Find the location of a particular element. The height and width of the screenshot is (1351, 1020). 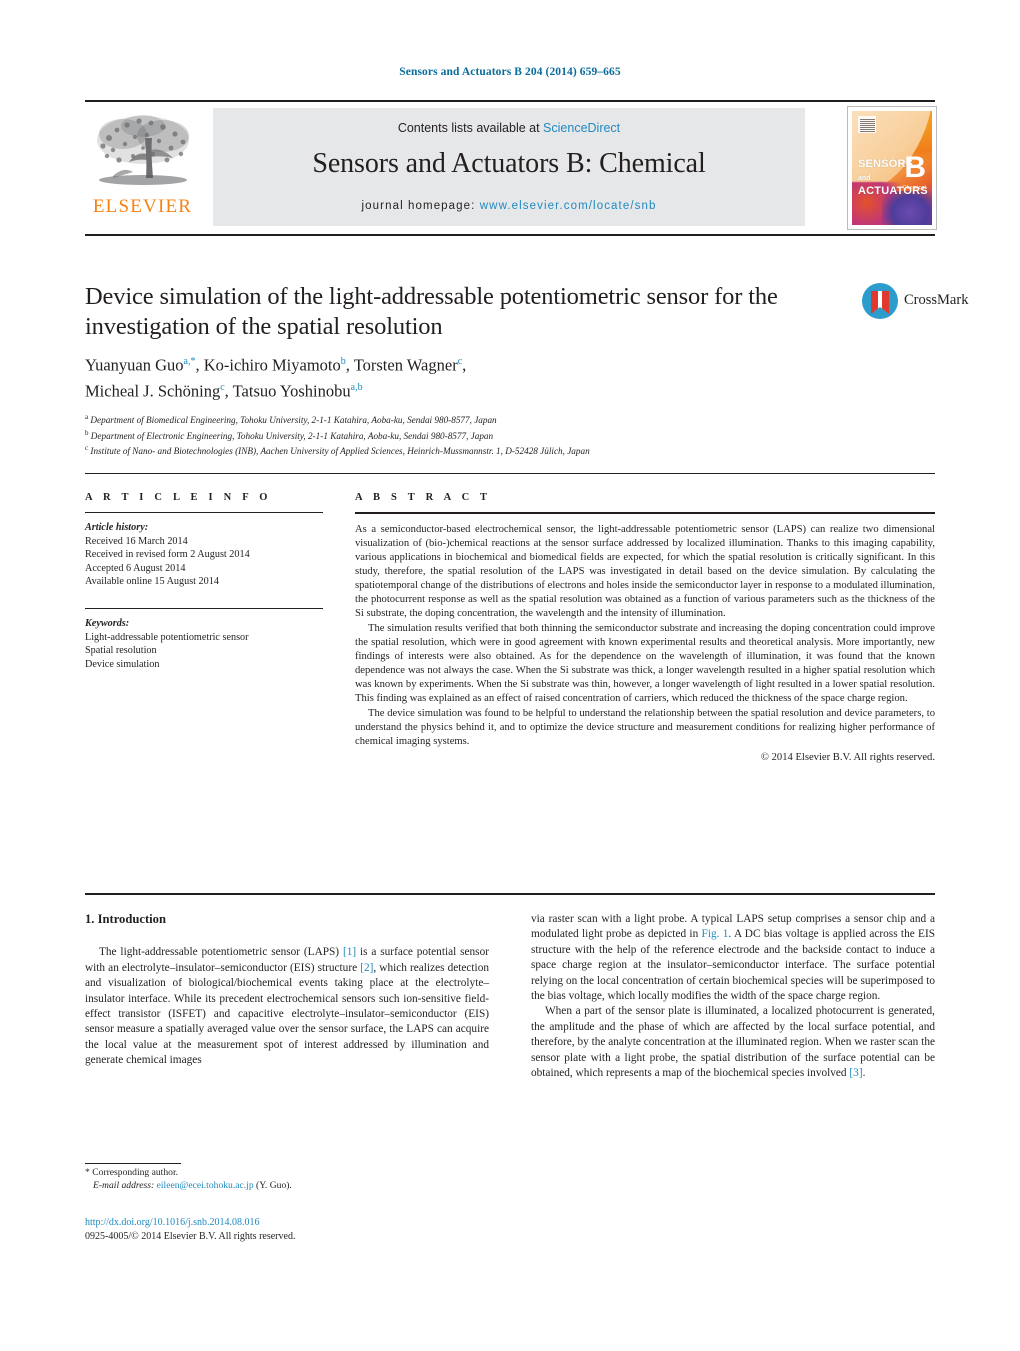

sciencedirect-link: ScienceDirect is located at coordinates (581, 128).